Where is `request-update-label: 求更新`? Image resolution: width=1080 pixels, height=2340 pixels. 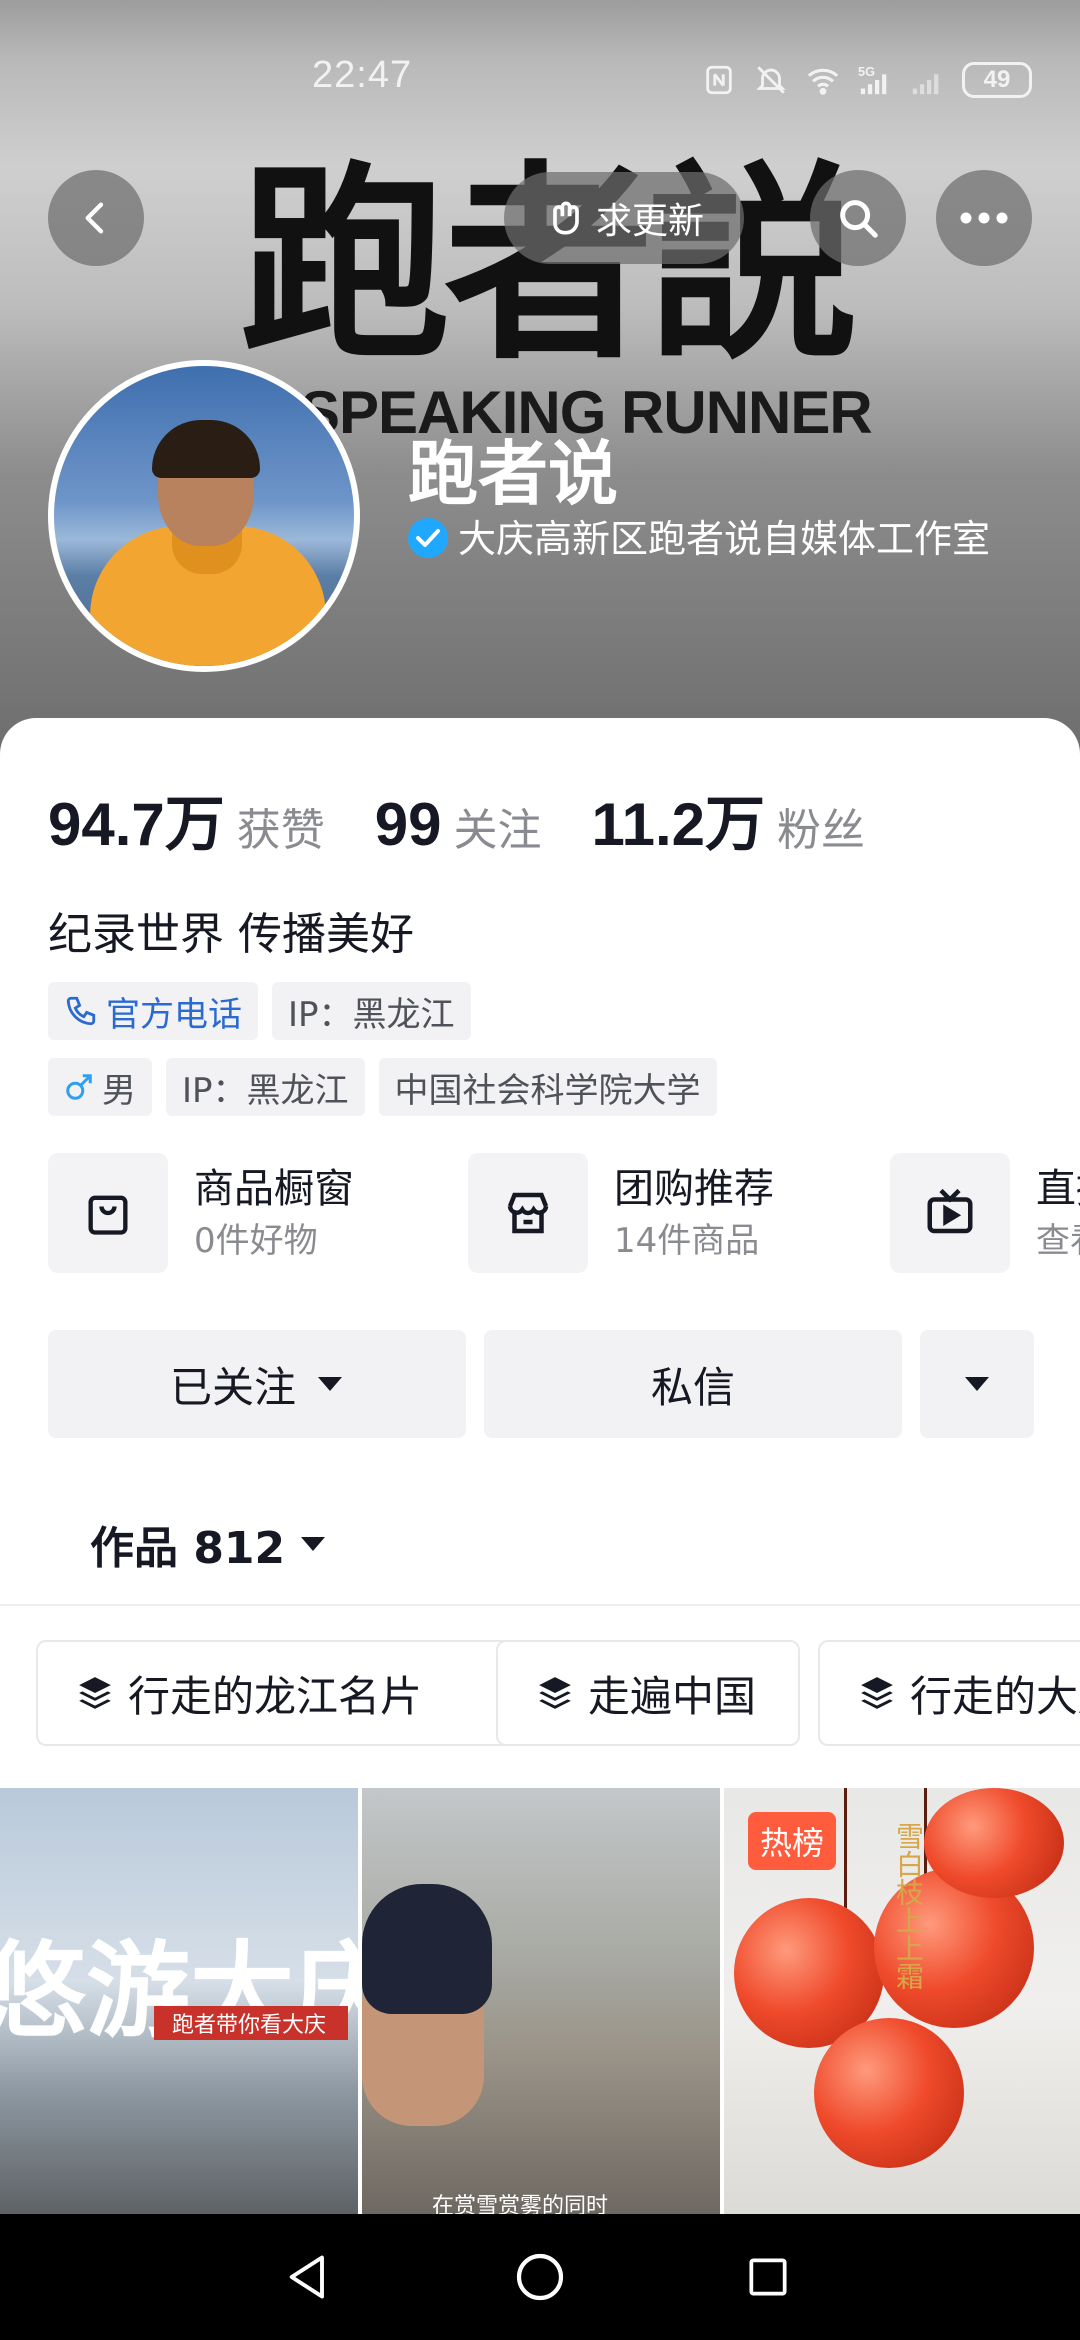 request-update-label: 求更新 is located at coordinates (649, 221).